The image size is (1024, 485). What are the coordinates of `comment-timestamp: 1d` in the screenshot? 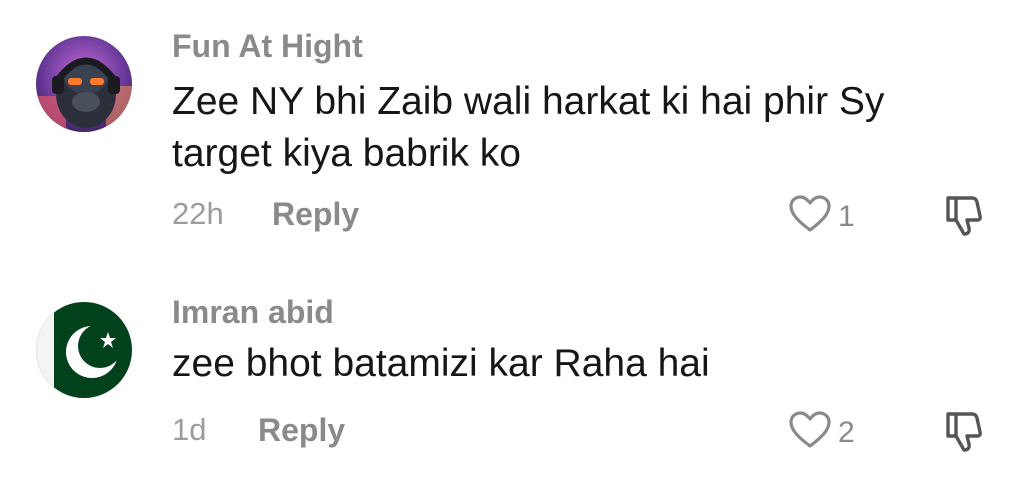 It's located at (189, 429).